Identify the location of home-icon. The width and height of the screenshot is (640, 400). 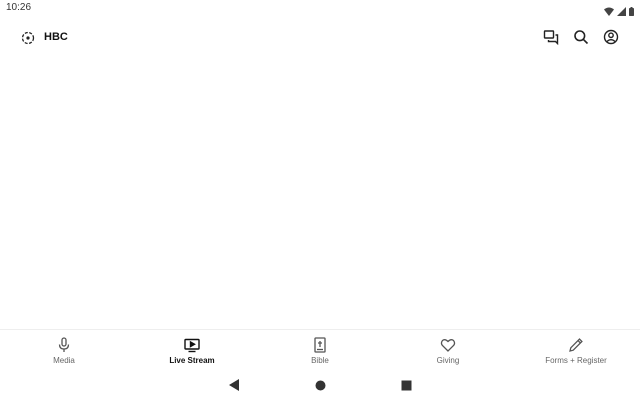
(320, 385).